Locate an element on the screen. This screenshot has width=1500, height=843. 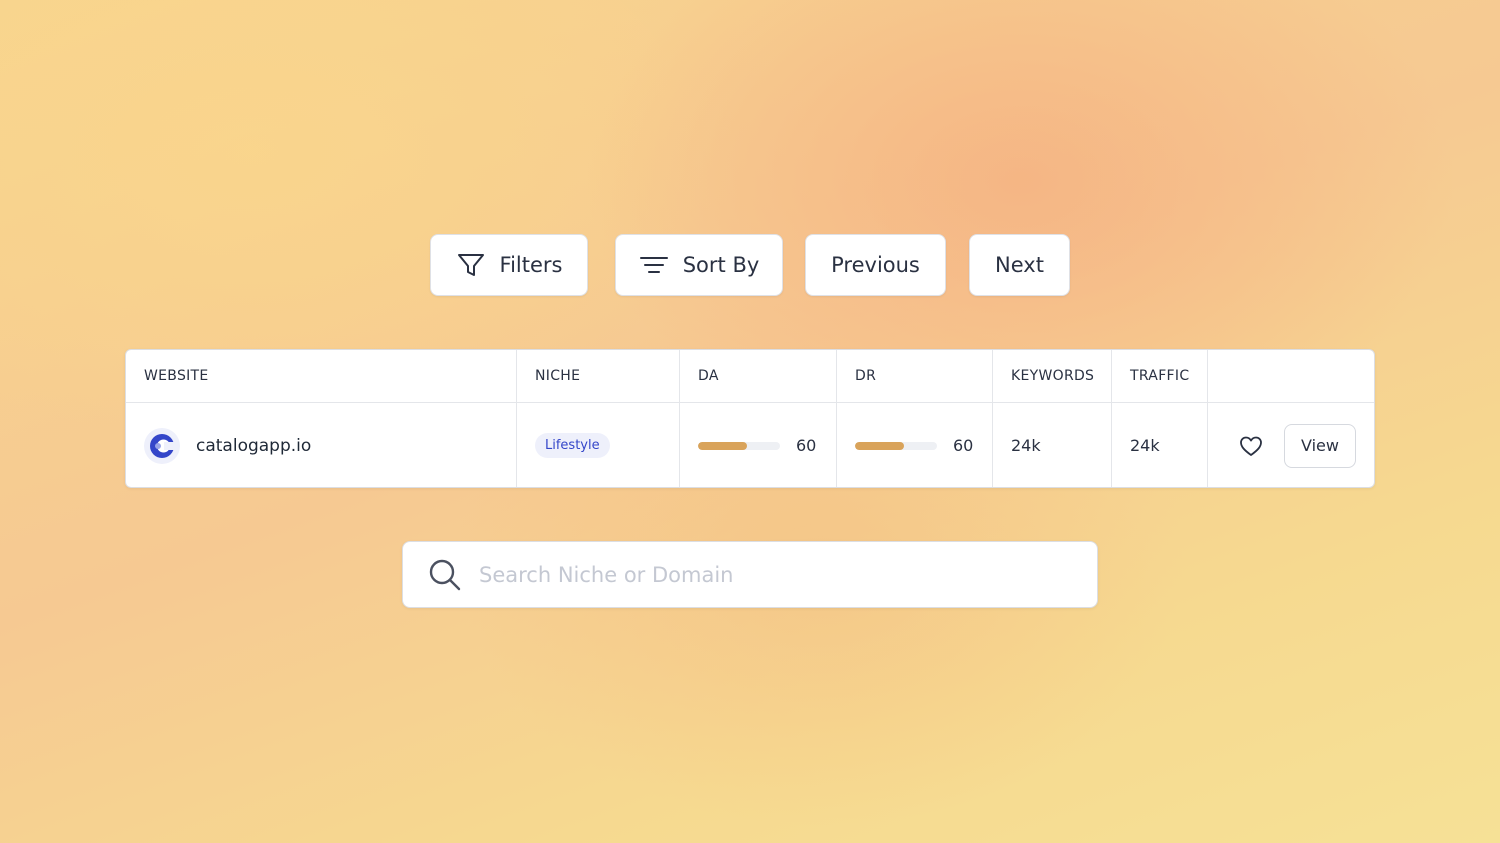
header-keywords: KEYWORDS is located at coordinates (1052, 376).